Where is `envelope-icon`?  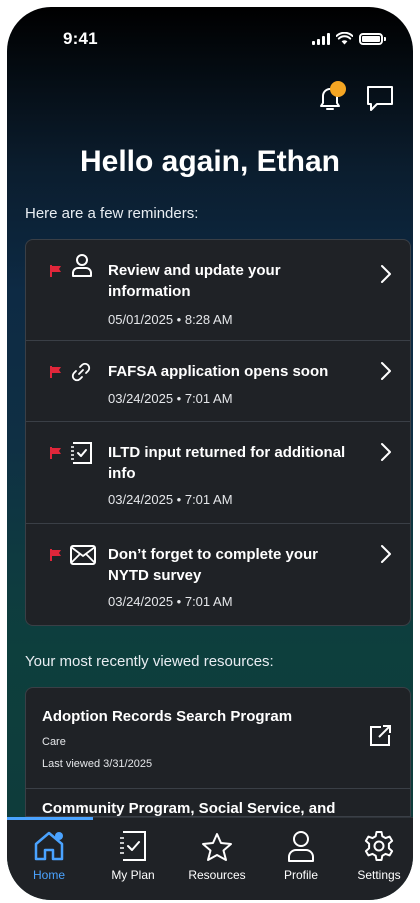 envelope-icon is located at coordinates (83, 555).